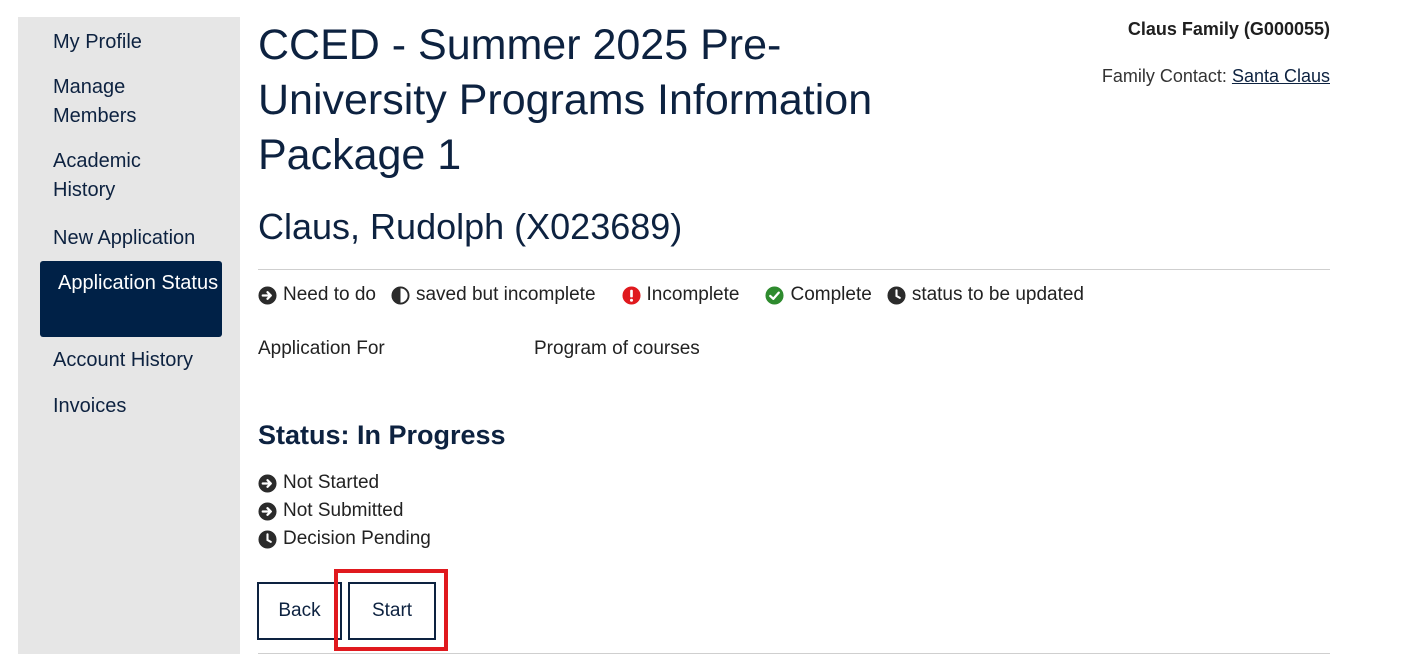  What do you see at coordinates (108, 102) in the screenshot?
I see `nav-manage-members: Manage Members` at bounding box center [108, 102].